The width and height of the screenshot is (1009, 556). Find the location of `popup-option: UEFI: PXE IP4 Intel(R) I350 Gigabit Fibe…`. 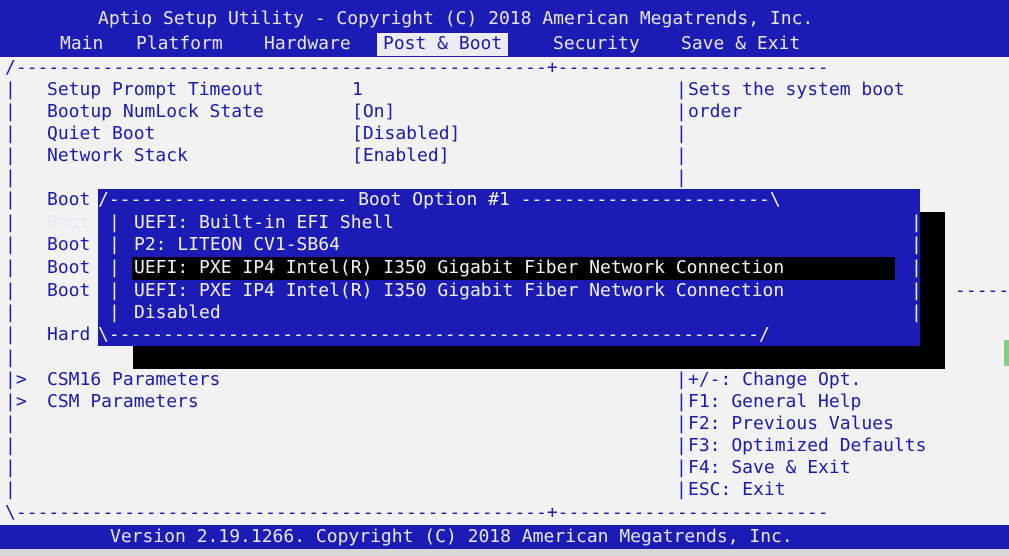

popup-option: UEFI: PXE IP4 Intel(R) I350 Gigabit Fibe… is located at coordinates (459, 291).